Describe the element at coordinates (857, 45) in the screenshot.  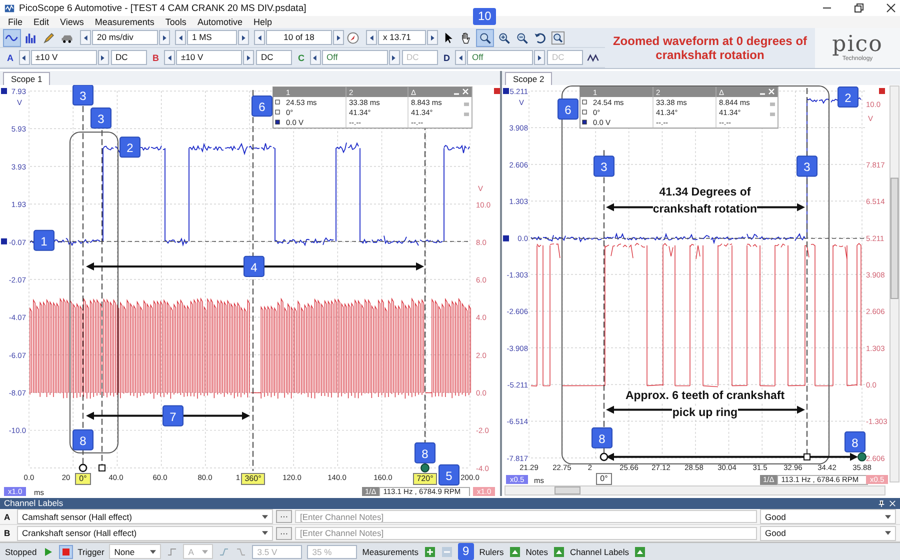
I see `logo-text: pico` at that location.